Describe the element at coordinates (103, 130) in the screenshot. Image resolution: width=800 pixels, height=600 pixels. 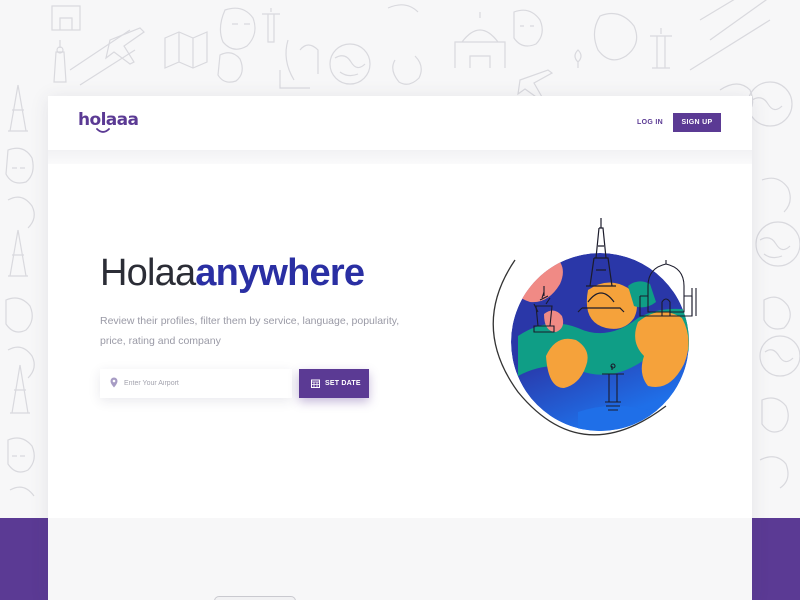
I see `smile-icon` at that location.